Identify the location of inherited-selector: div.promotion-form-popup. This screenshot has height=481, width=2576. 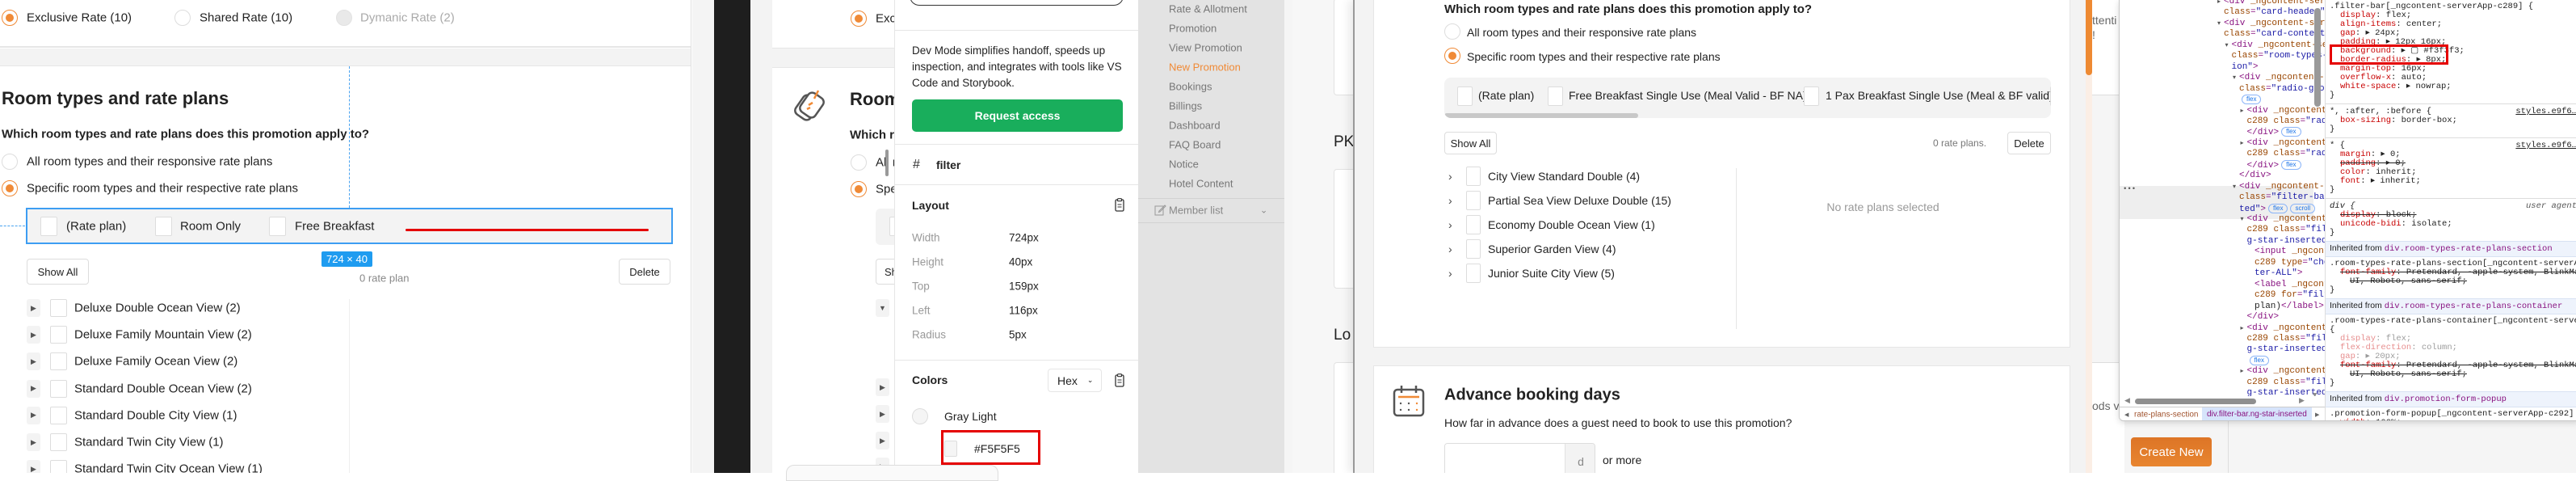
(2446, 399).